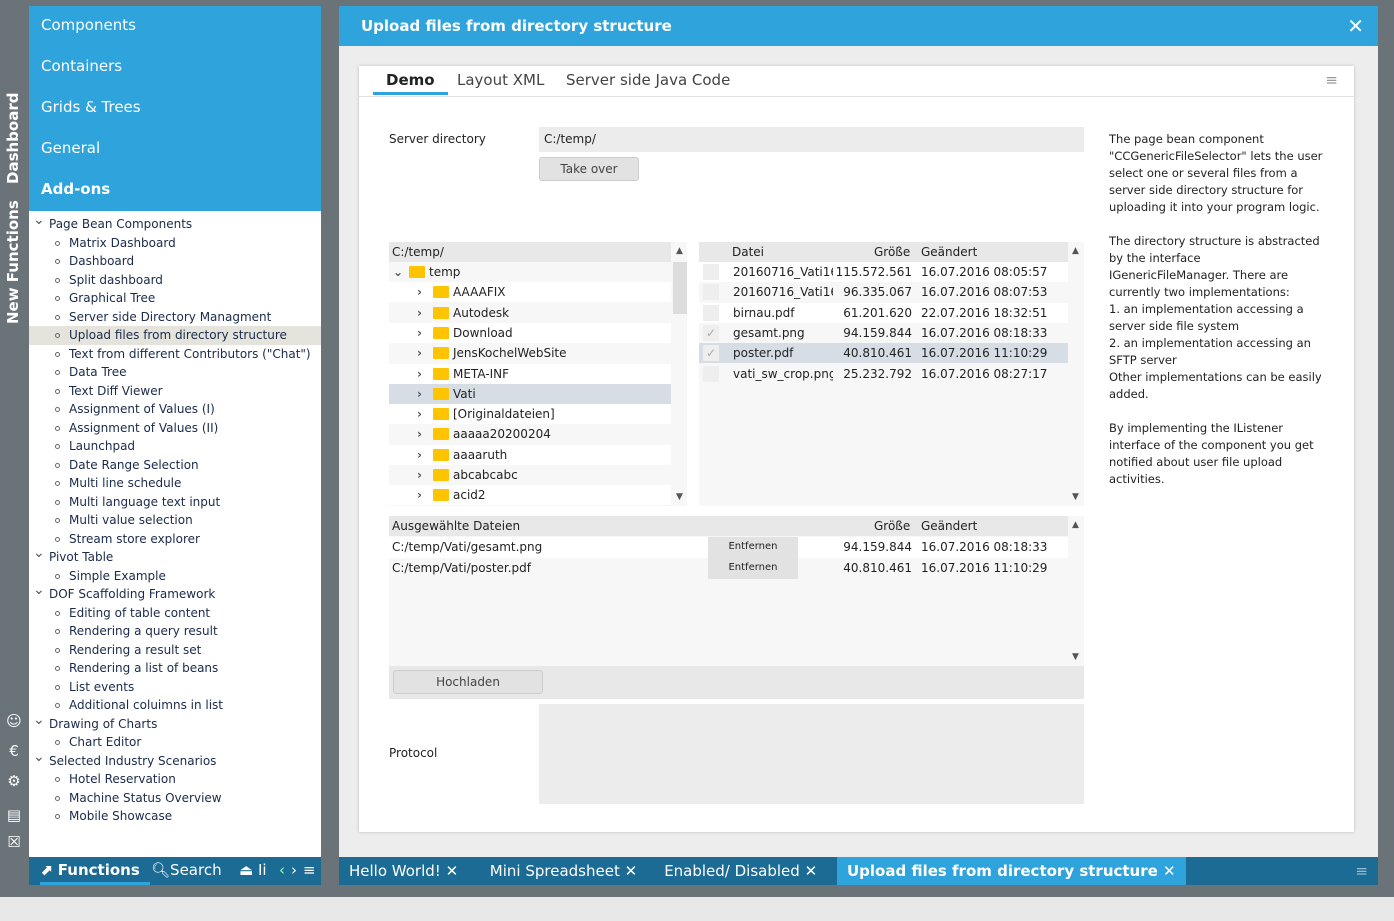 This screenshot has width=1394, height=921. I want to click on open-tab: Upload files from directory structure ✕, so click(1011, 871).